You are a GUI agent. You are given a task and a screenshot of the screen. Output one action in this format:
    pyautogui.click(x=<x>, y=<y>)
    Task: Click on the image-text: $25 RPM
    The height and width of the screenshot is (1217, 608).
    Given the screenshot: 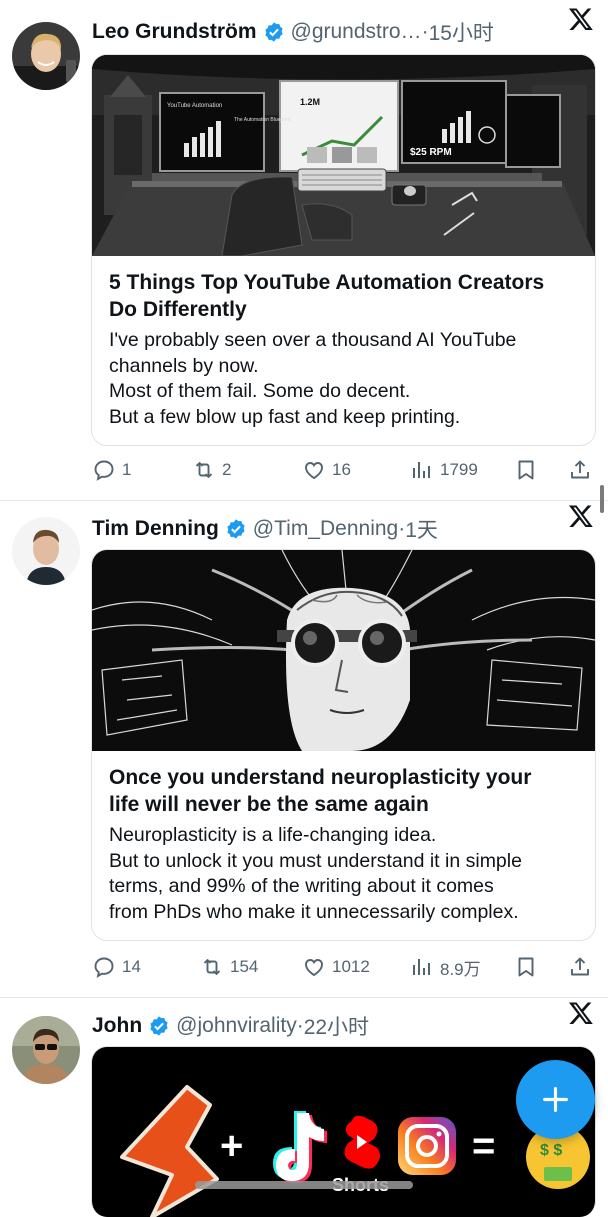 What is the action you would take?
    pyautogui.click(x=431, y=152)
    